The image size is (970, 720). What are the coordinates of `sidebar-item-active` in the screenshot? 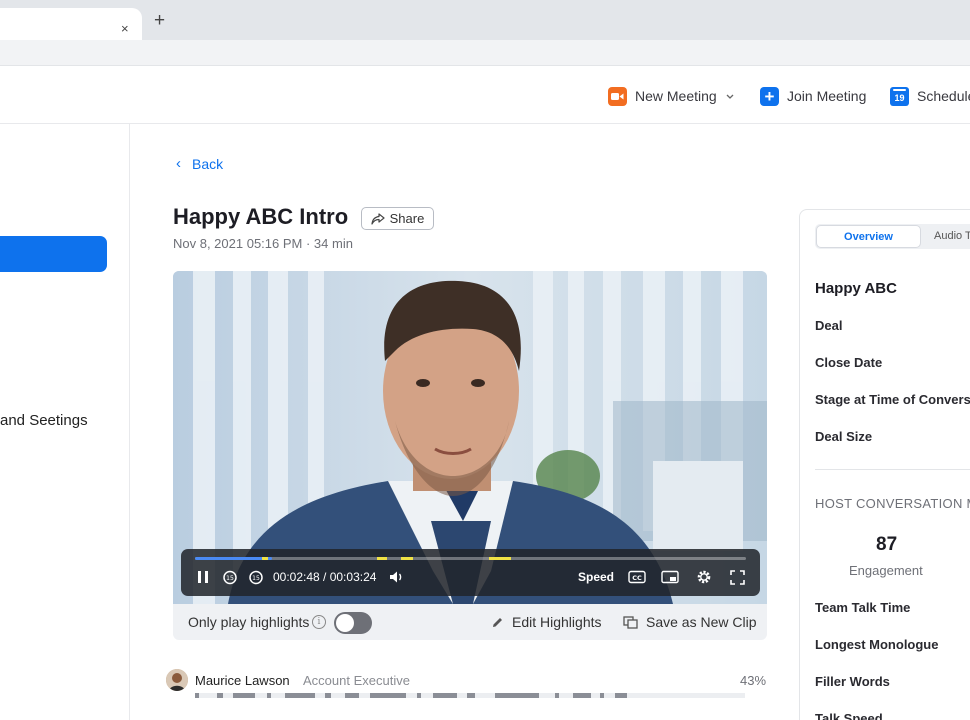 It's located at (53, 254).